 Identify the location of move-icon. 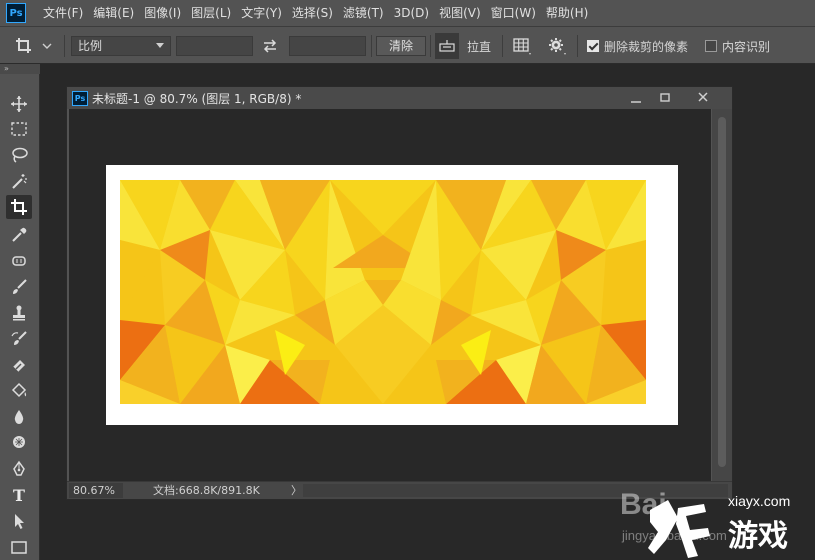
(19, 104).